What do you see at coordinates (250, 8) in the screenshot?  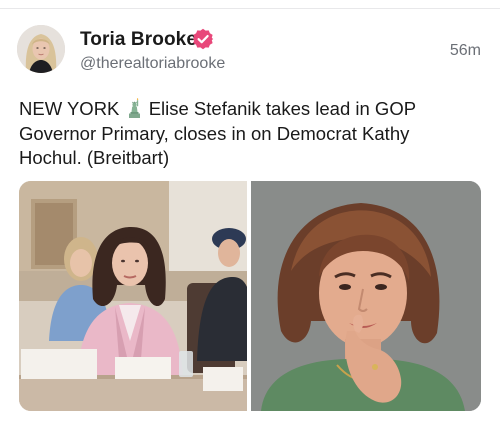 I see `top-divider` at bounding box center [250, 8].